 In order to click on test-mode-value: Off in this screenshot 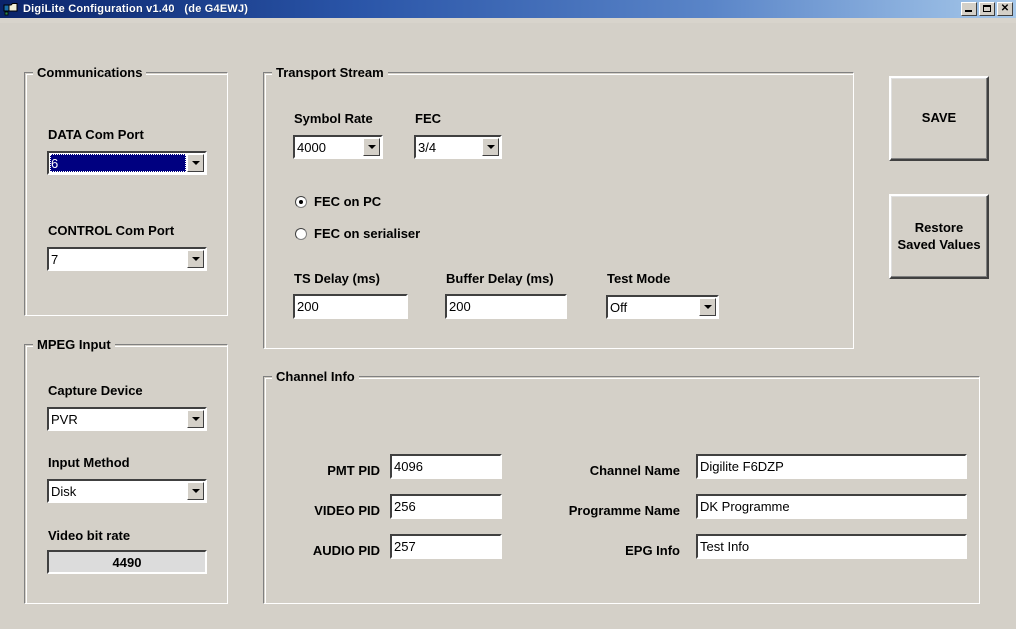, I will do `click(619, 307)`.